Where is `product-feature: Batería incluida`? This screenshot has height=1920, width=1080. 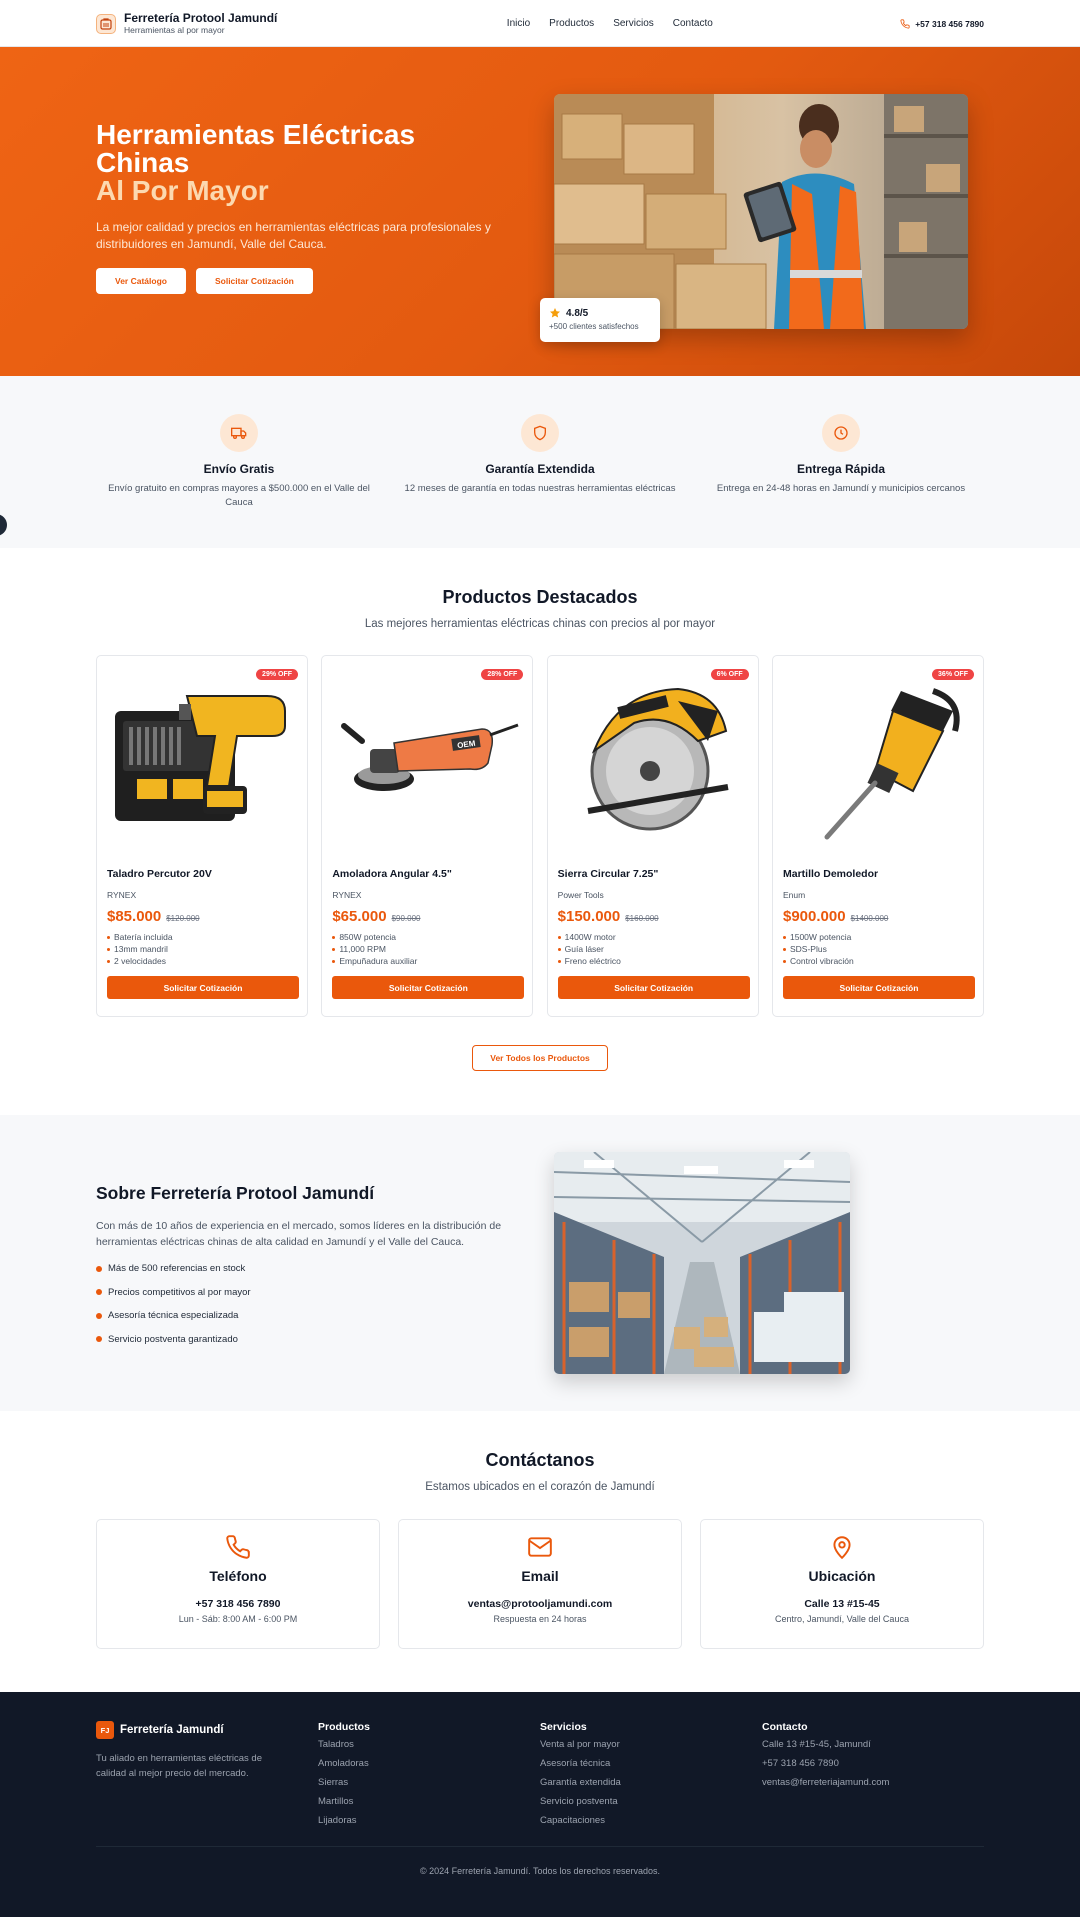 product-feature: Batería incluida is located at coordinates (202, 937).